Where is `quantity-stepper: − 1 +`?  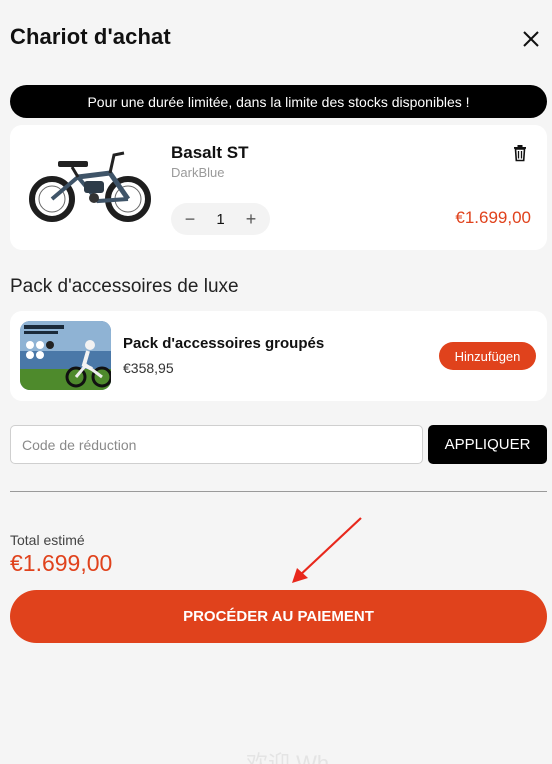 quantity-stepper: − 1 + is located at coordinates (220, 219).